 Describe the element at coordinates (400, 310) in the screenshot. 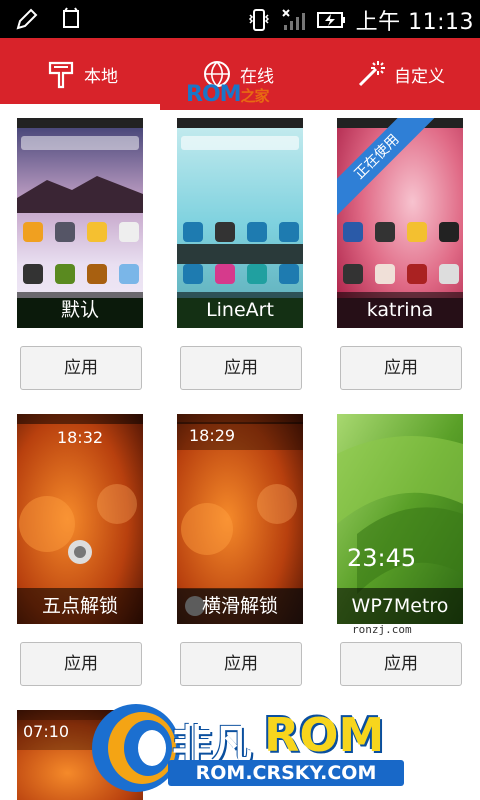

I see `theme-name: katrina` at that location.